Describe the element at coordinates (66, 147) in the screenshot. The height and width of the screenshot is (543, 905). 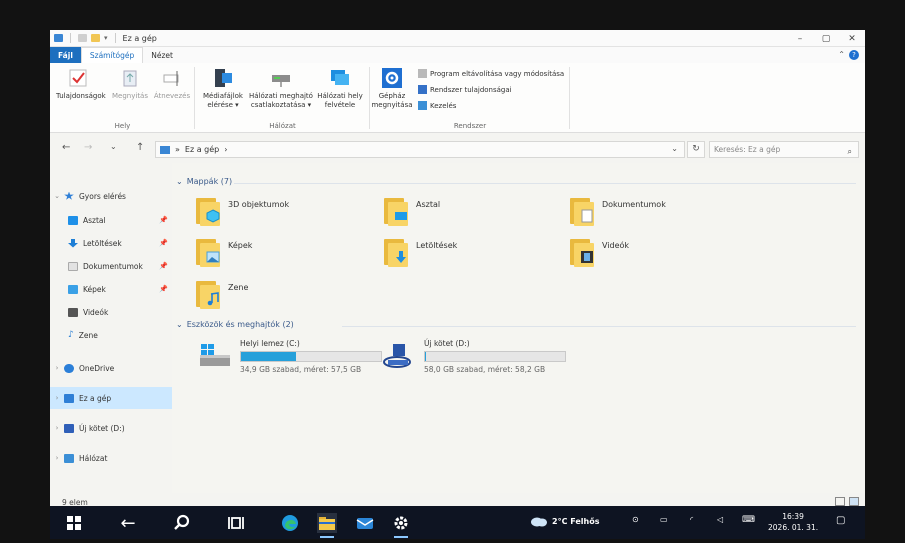
I see `back-button: ←` at that location.